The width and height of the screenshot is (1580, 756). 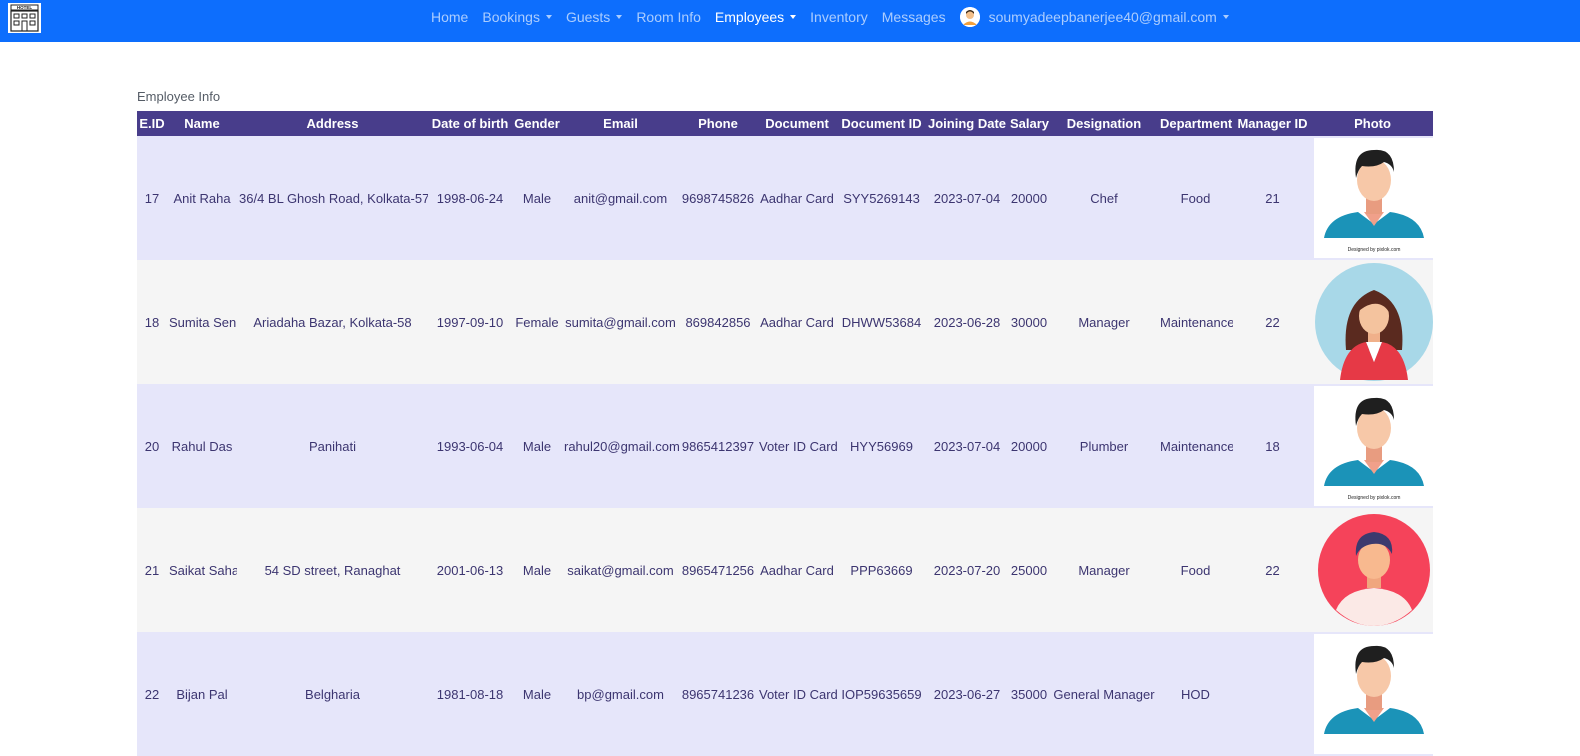 I want to click on svg-text: HOTEL, so click(x=25, y=7).